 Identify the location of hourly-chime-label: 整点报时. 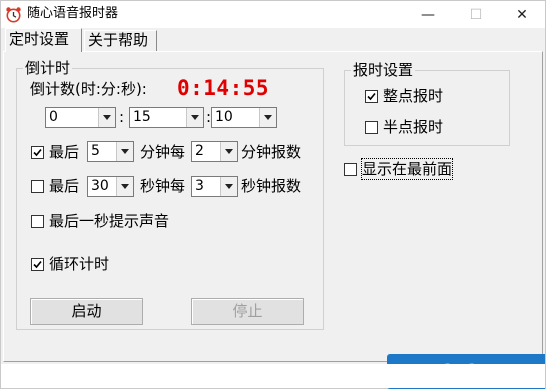
(413, 96).